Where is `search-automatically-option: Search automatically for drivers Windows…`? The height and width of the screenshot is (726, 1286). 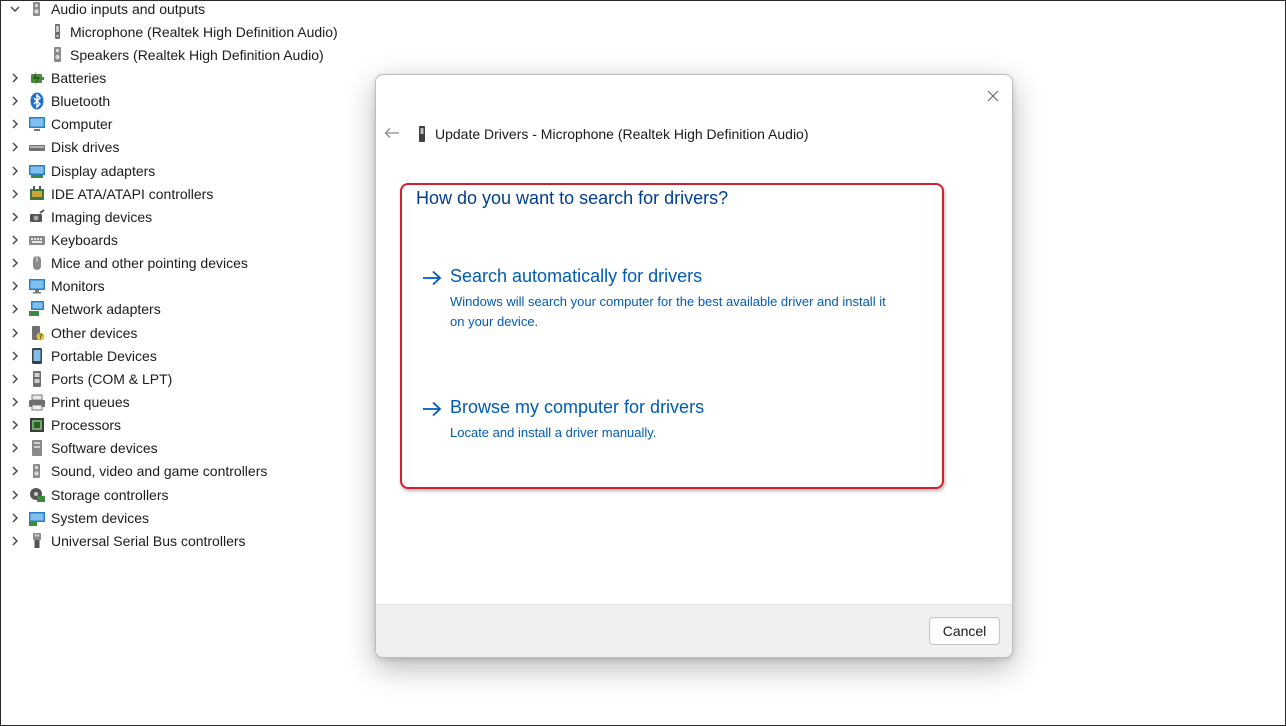 search-automatically-option: Search automatically for drivers Windows… is located at coordinates (662, 301).